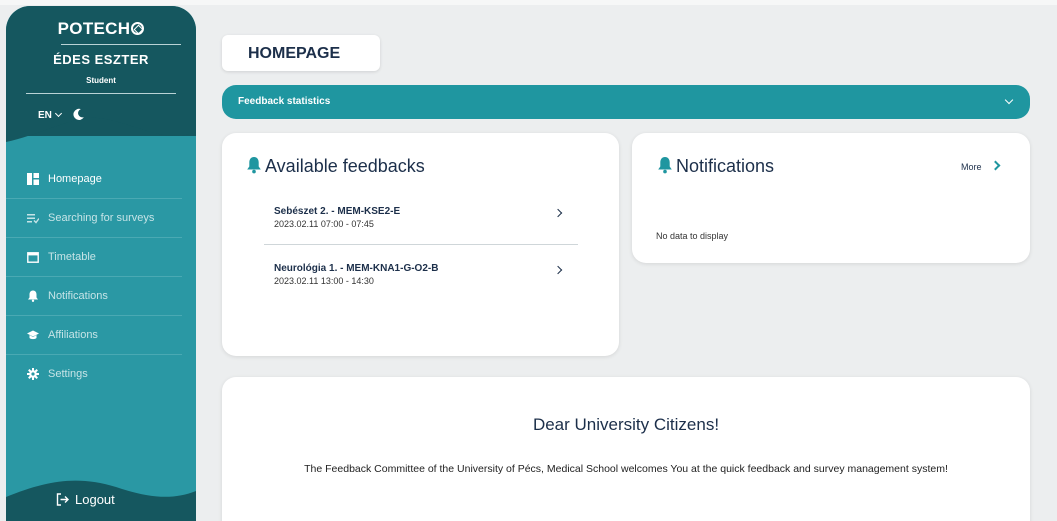 Image resolution: width=1057 pixels, height=521 pixels. What do you see at coordinates (356, 268) in the screenshot?
I see `feedback-title: Neurológia 1. - MEM-KNA1-G-O2-B` at bounding box center [356, 268].